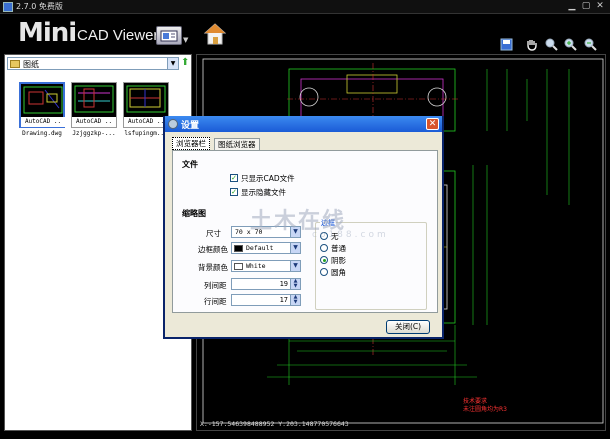 This screenshot has width=610, height=439. I want to click on note-line-2: 未注圆角均为R3, so click(485, 409).